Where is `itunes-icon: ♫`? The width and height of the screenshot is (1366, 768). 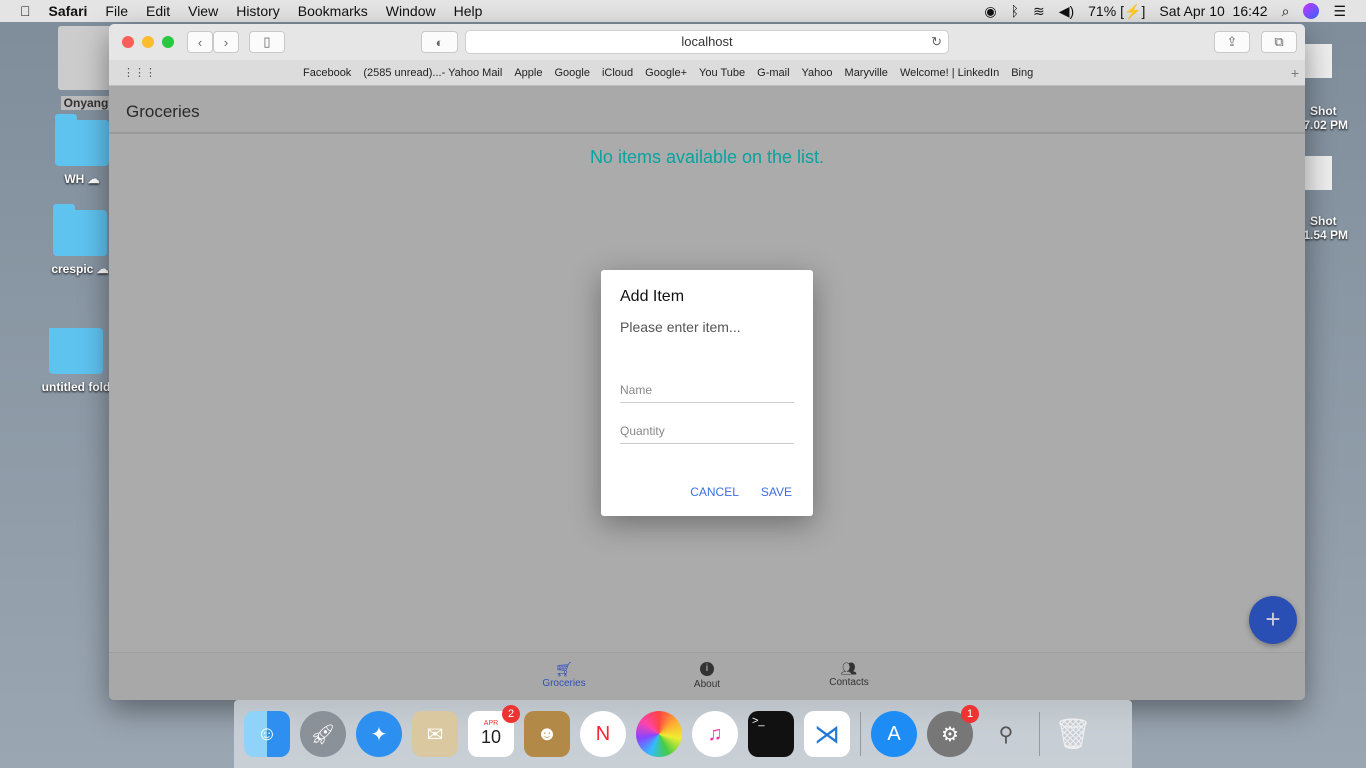
itunes-icon: ♫ is located at coordinates (715, 734).